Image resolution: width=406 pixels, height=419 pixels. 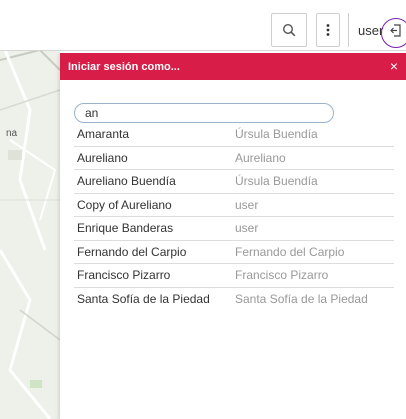 I want to click on search-icon, so click(x=289, y=30).